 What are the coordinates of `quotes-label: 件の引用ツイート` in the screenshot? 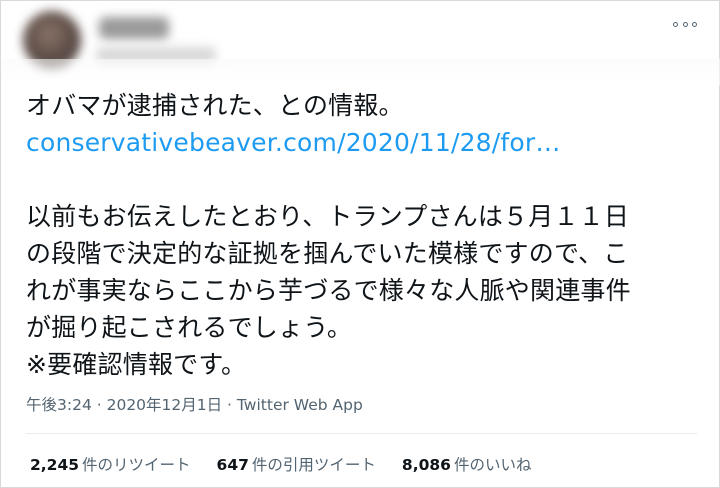 It's located at (313, 465).